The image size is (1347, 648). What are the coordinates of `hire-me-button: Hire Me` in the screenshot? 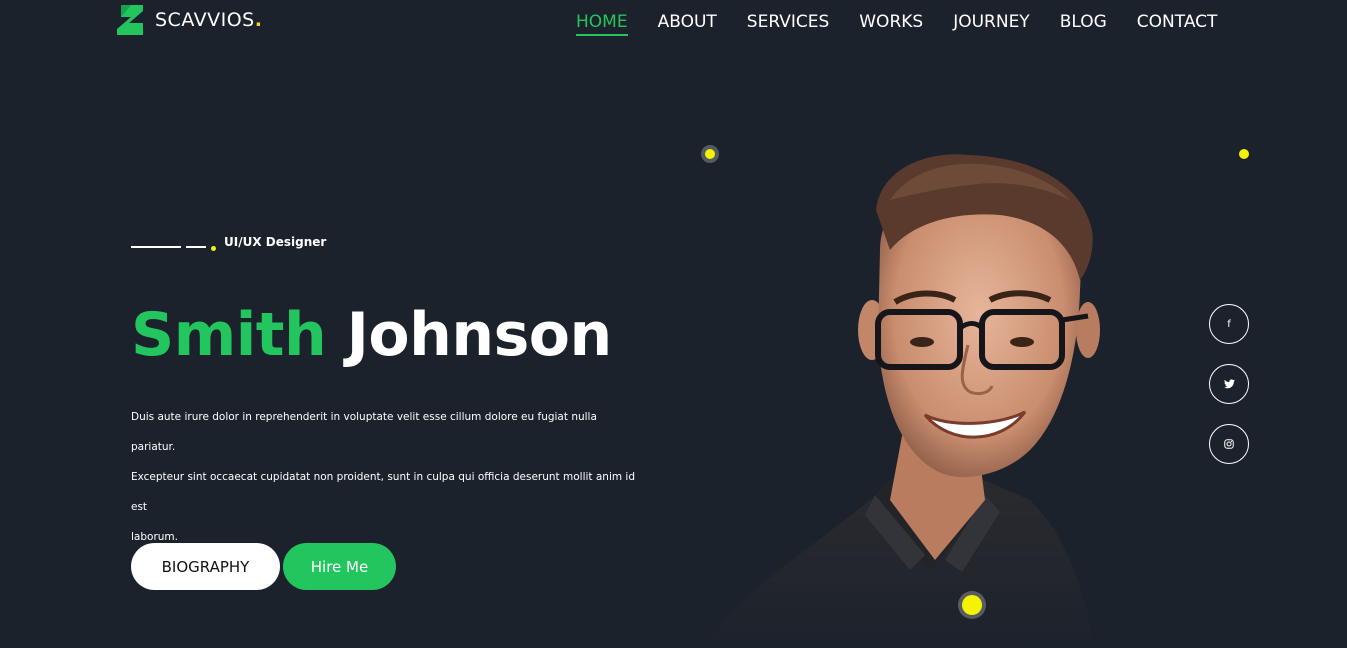 It's located at (339, 566).